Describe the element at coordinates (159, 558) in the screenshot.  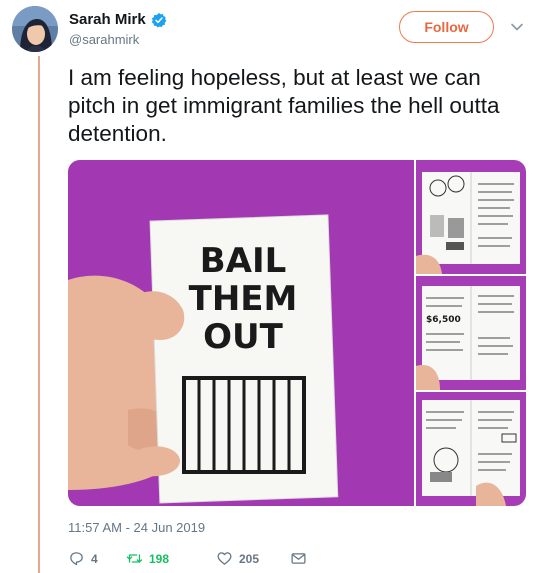
I see `retweet-count: 198` at that location.